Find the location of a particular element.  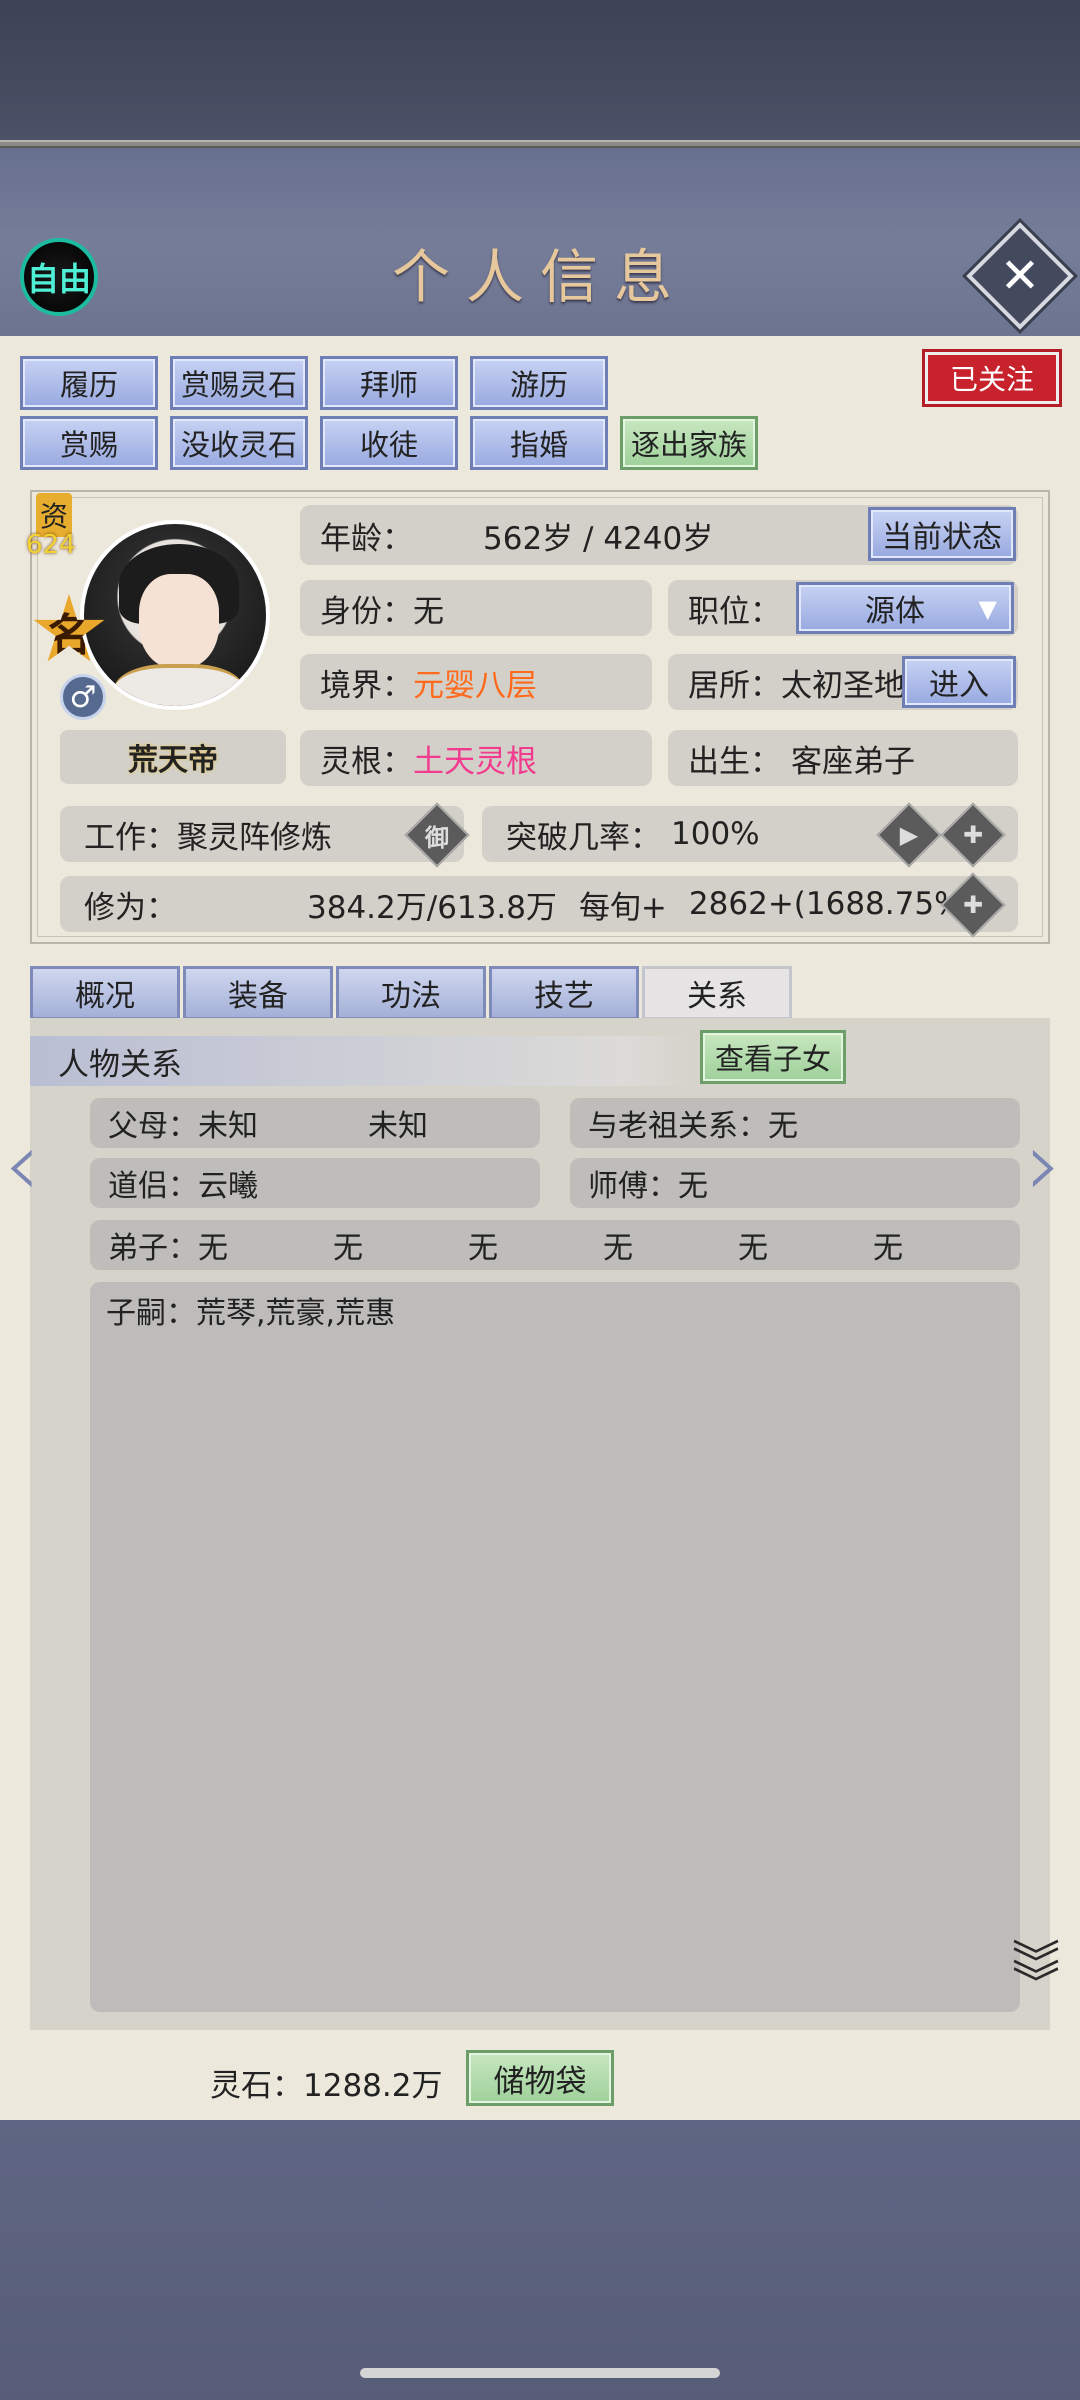

chevron-down-icon: ▼ is located at coordinates (987, 609).